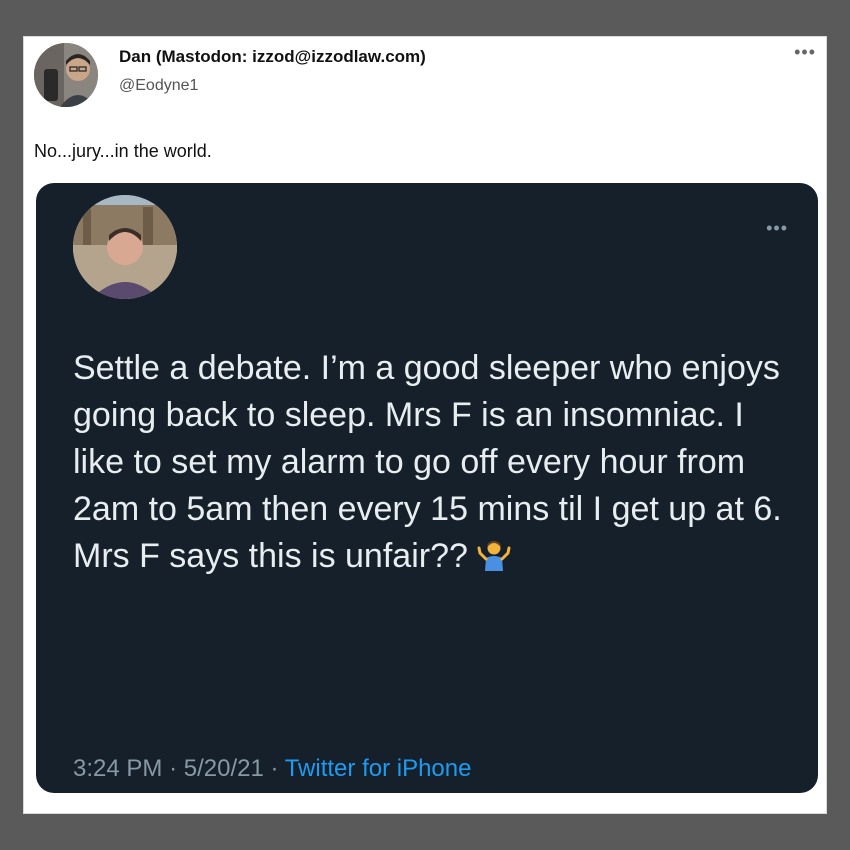 This screenshot has width=850, height=850. I want to click on tweet-time: 3:24 PM, so click(117, 768).